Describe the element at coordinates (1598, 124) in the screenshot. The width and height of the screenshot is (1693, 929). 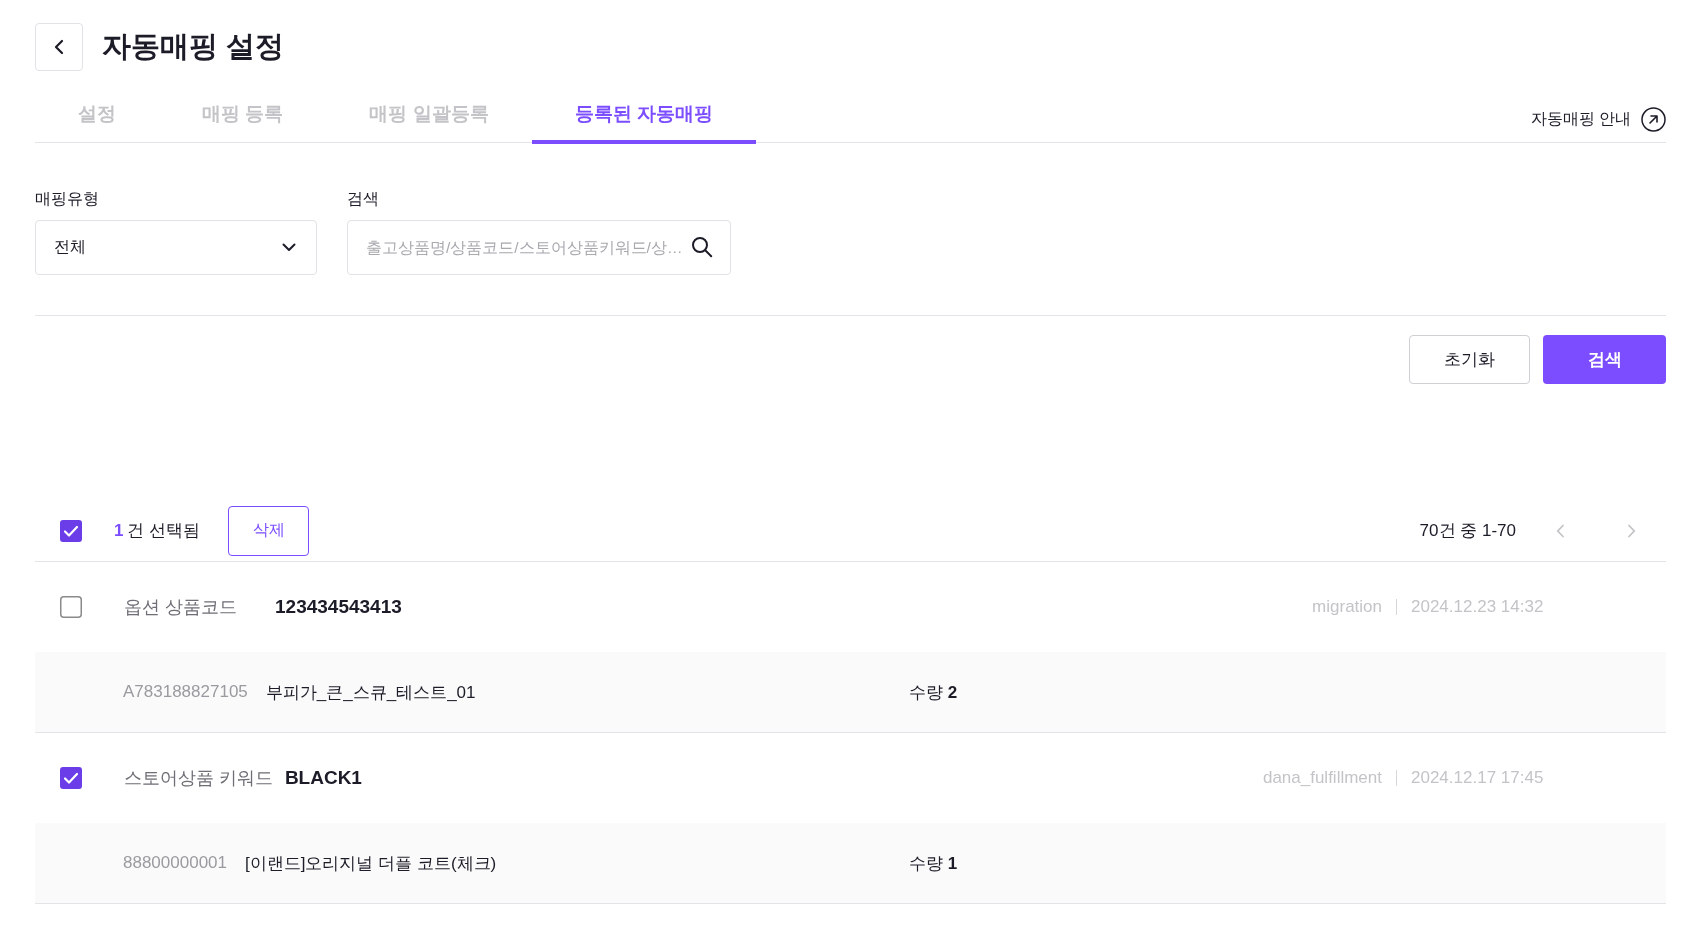
I see `guide-link: 자동매핑 안내` at that location.